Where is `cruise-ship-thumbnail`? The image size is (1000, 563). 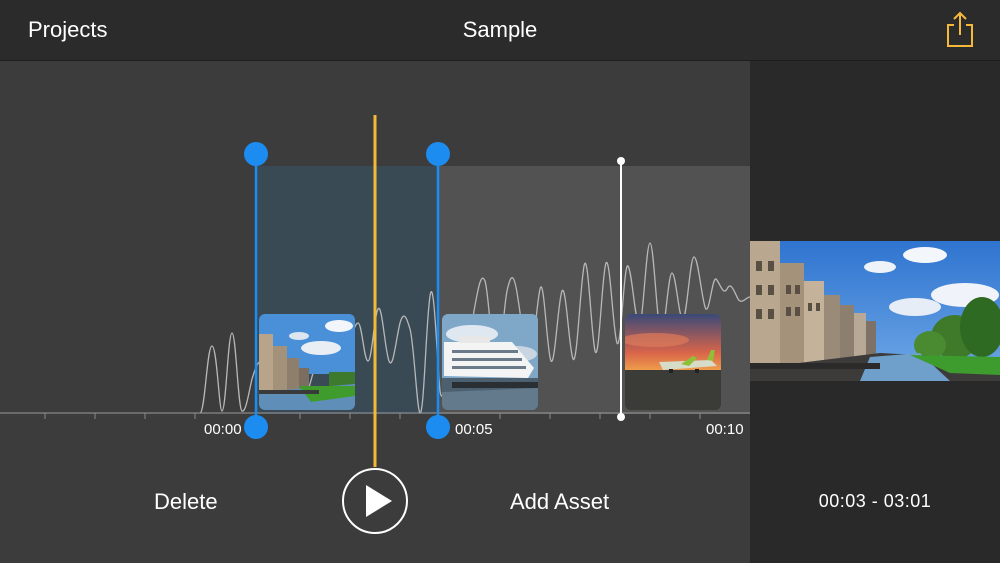
cruise-ship-thumbnail is located at coordinates (490, 362).